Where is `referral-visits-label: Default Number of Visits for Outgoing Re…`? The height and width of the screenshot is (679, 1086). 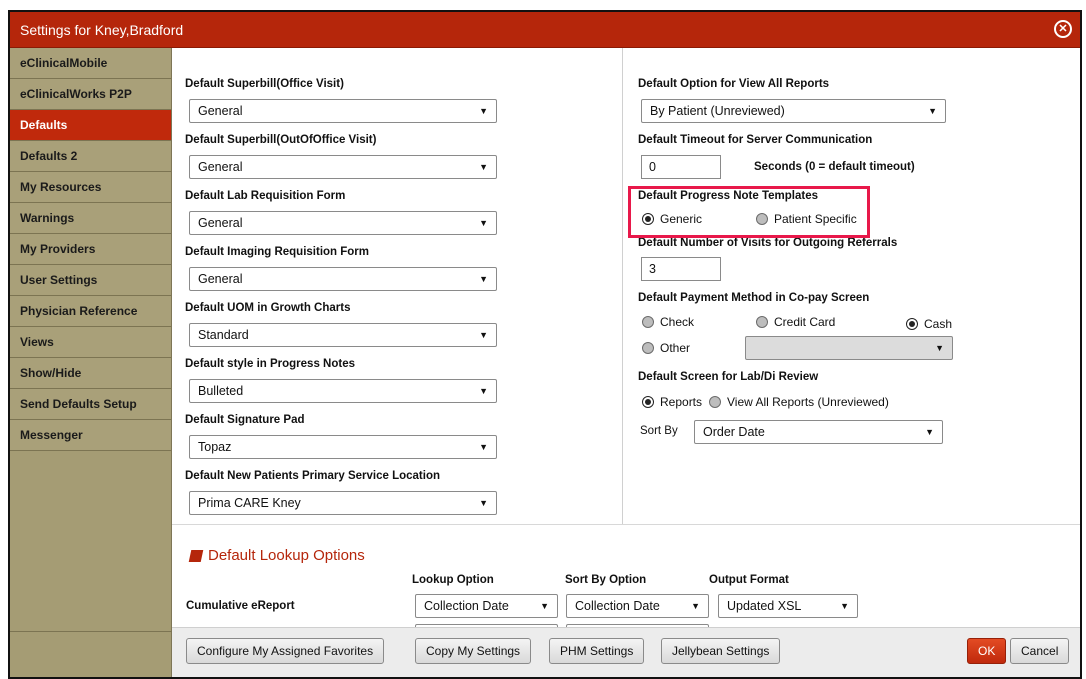
referral-visits-label: Default Number of Visits for Outgoing Re… is located at coordinates (768, 243).